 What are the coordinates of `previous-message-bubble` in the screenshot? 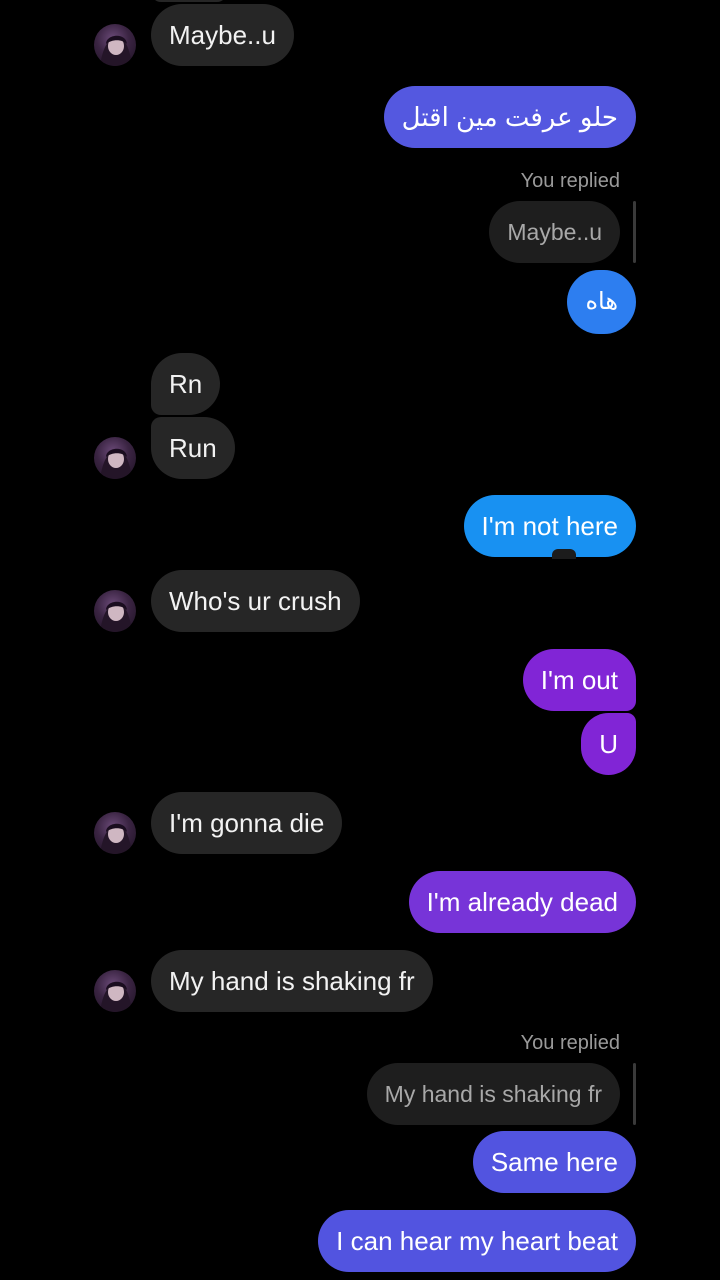 It's located at (189, 1).